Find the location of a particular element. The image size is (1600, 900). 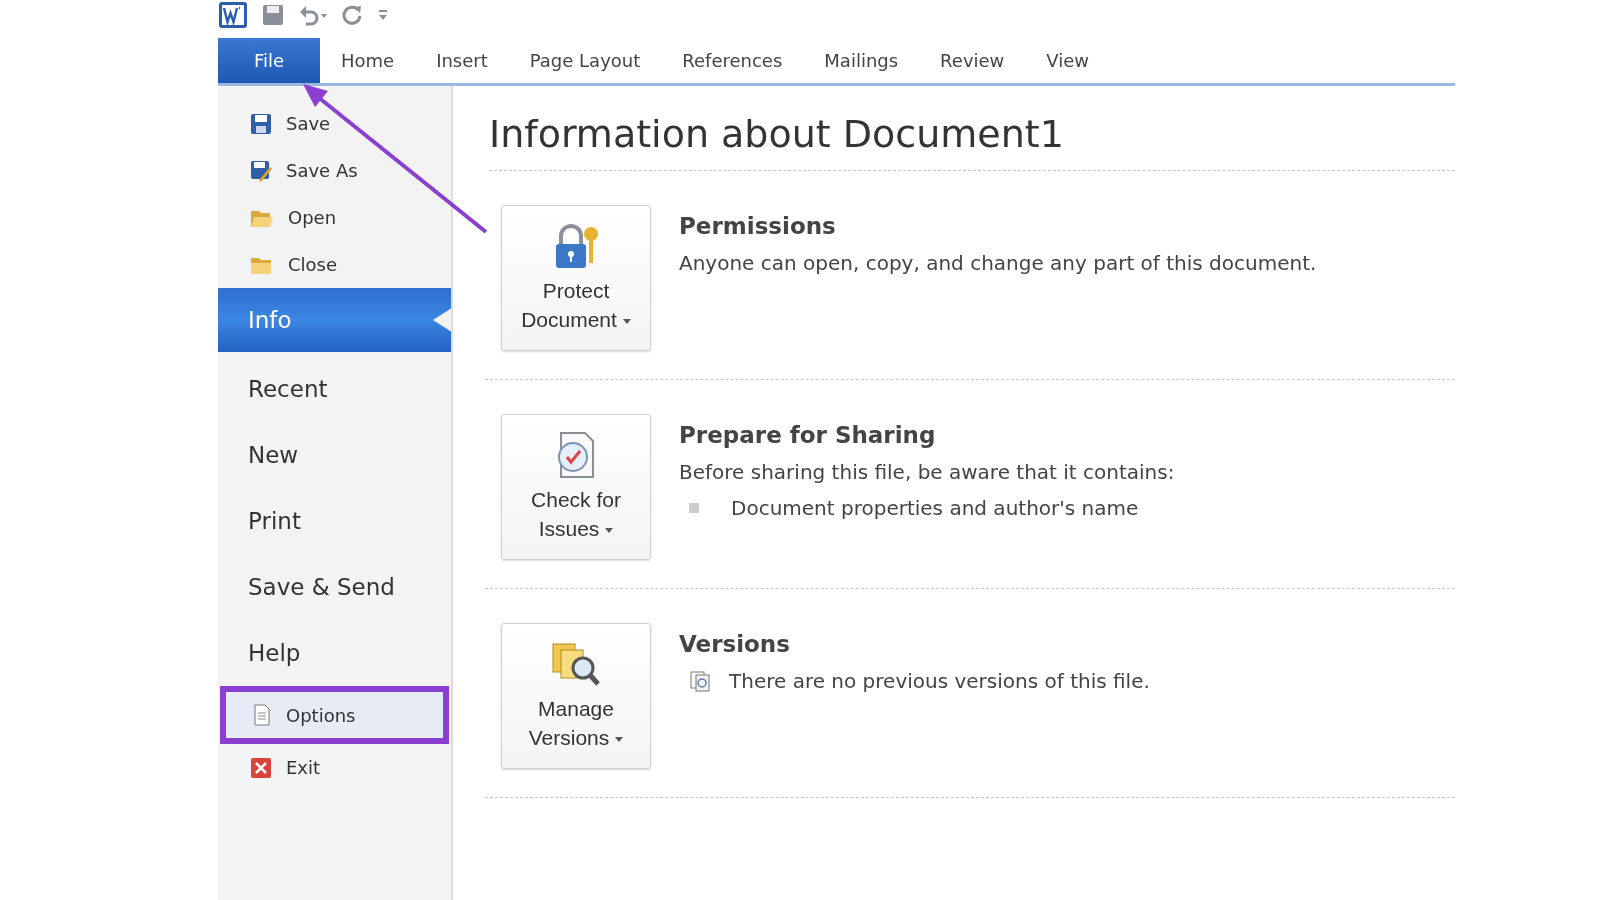

backstage-tab: Help is located at coordinates (334, 653).